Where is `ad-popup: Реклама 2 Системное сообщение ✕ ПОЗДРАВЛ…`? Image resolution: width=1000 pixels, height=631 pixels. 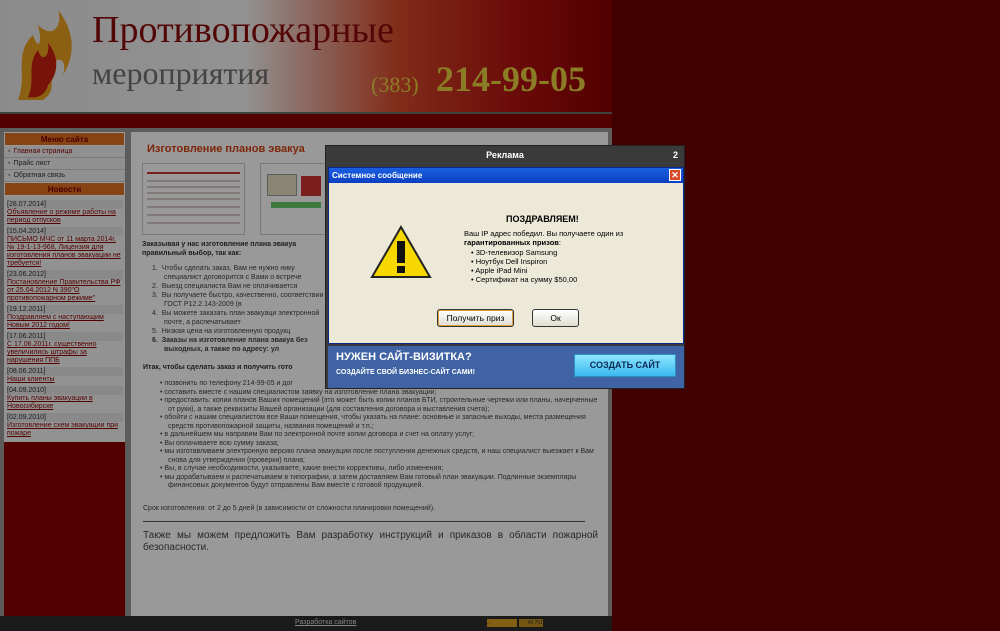
ad-popup: Реклама 2 Системное сообщение ✕ ПОЗДРАВЛ… is located at coordinates (505, 267).